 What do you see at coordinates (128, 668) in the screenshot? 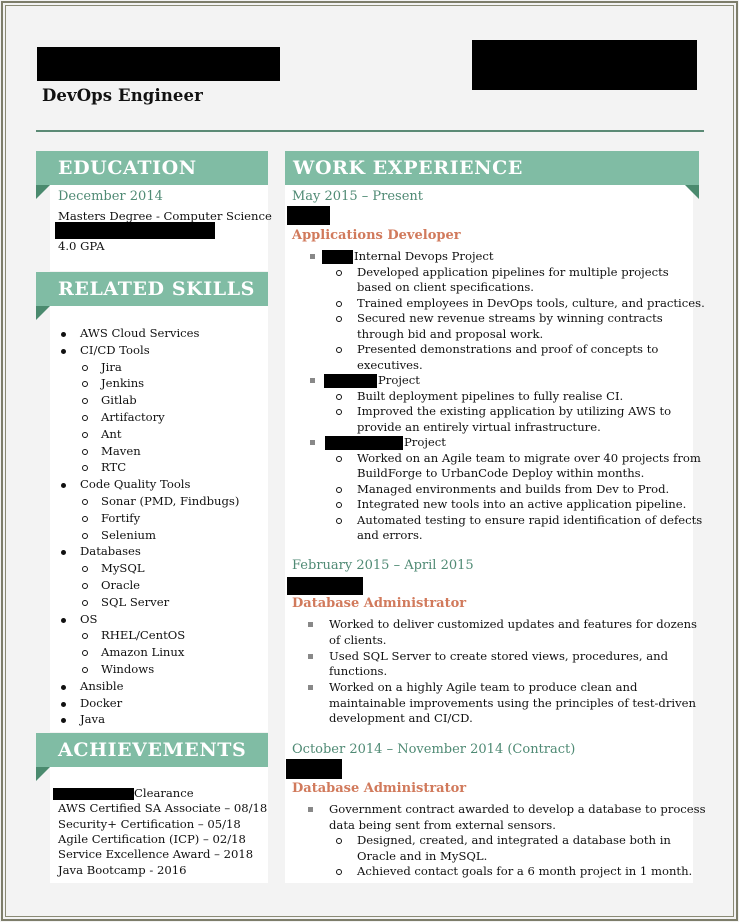
I see `skill-label: Windows` at bounding box center [128, 668].